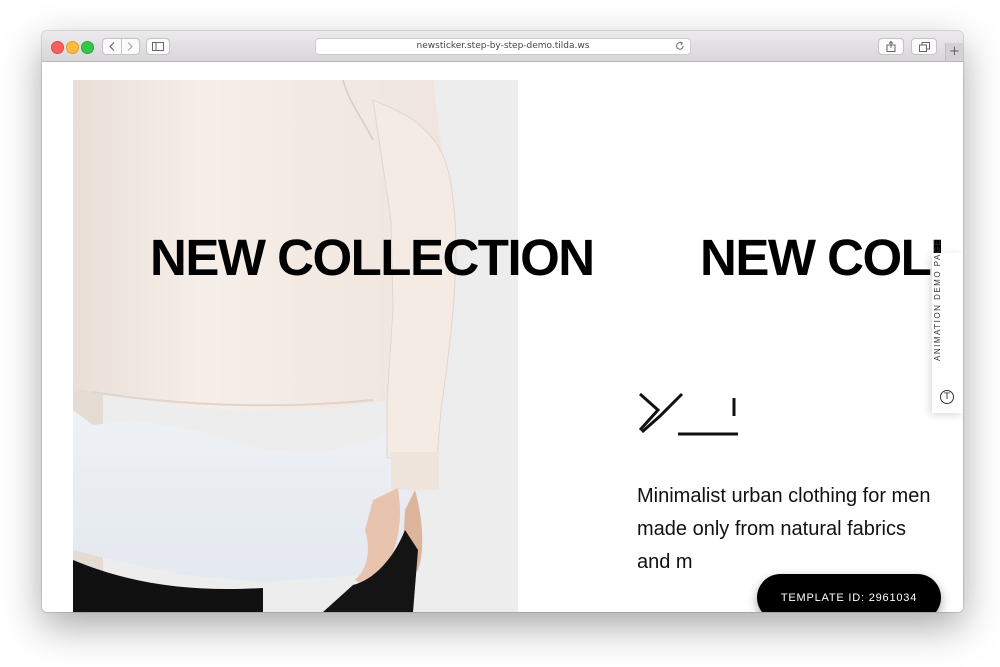 This screenshot has height=667, width=1000. I want to click on address-bar: newsticker.step-by-step-demo.tilda.ws, so click(503, 46).